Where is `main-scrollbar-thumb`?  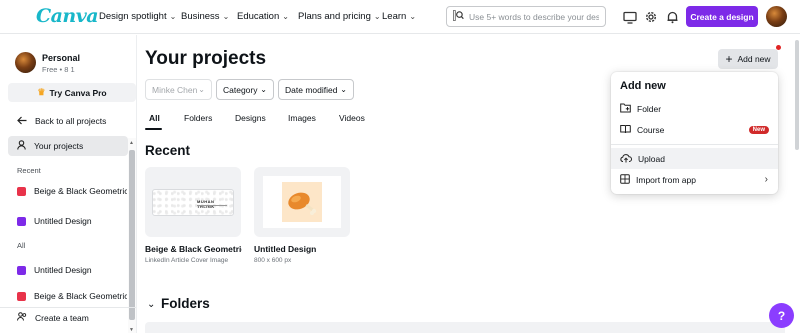 main-scrollbar-thumb is located at coordinates (797, 95).